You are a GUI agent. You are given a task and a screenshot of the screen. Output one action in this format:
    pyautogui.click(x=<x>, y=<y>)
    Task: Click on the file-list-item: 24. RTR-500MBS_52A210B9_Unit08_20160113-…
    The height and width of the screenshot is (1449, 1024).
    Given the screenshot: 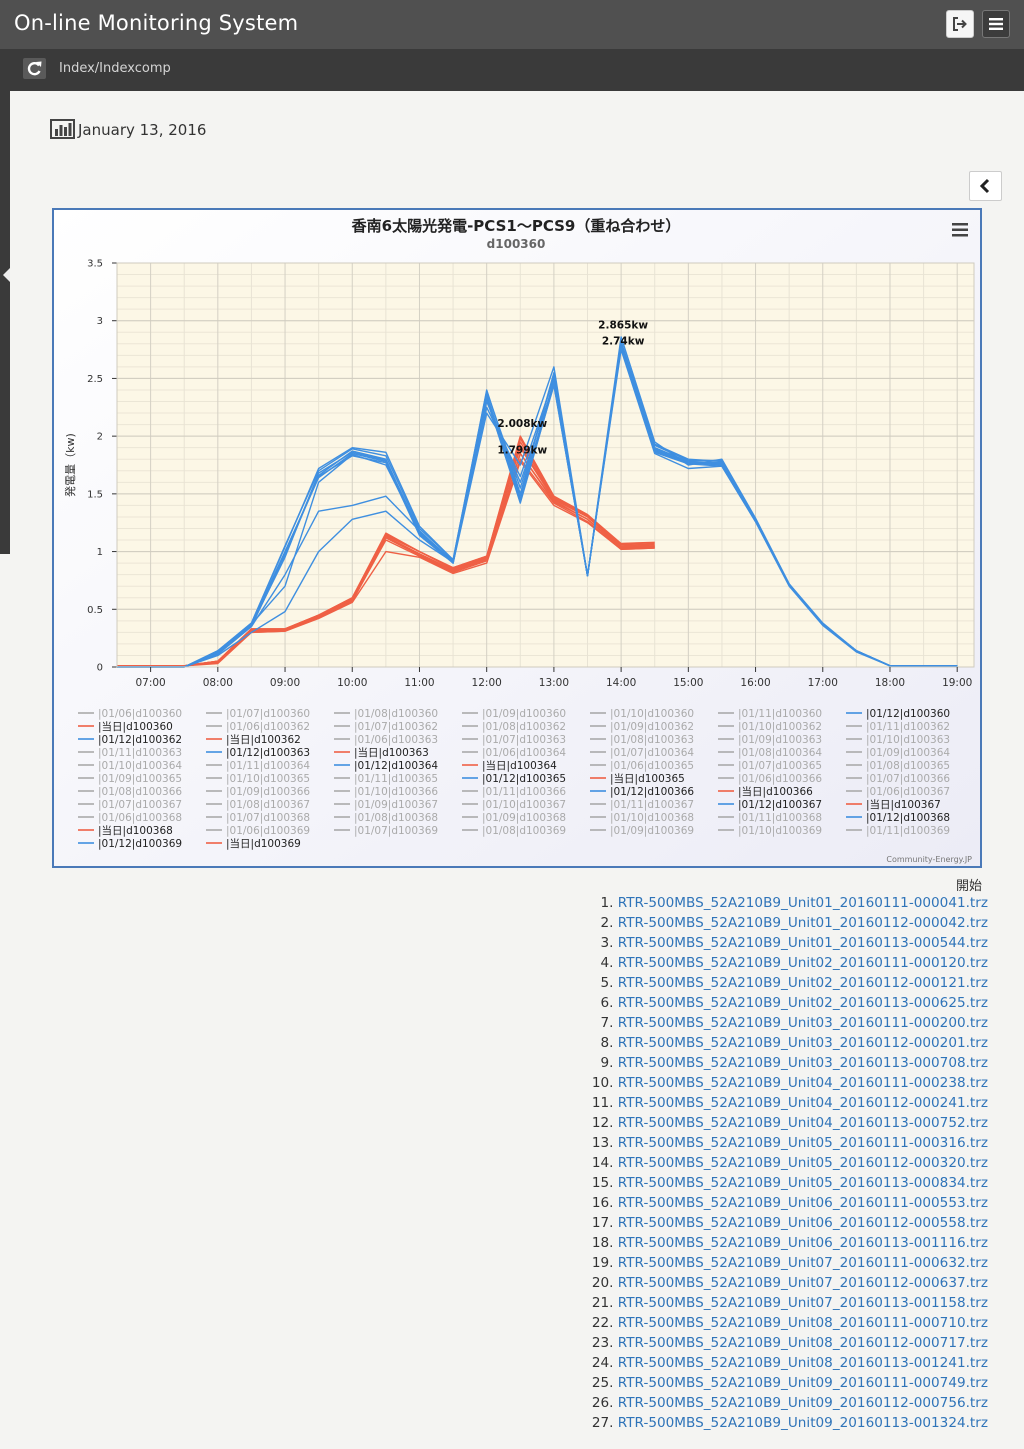 What is the action you would take?
    pyautogui.click(x=494, y=1363)
    